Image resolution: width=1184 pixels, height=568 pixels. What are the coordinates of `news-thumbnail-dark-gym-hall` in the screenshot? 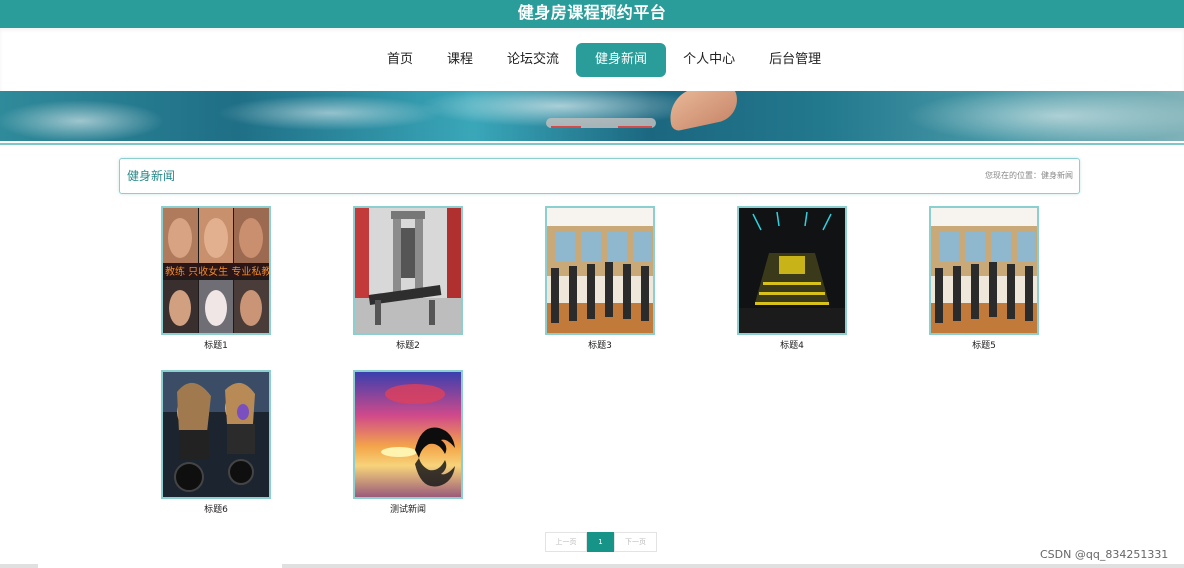 It's located at (792, 270).